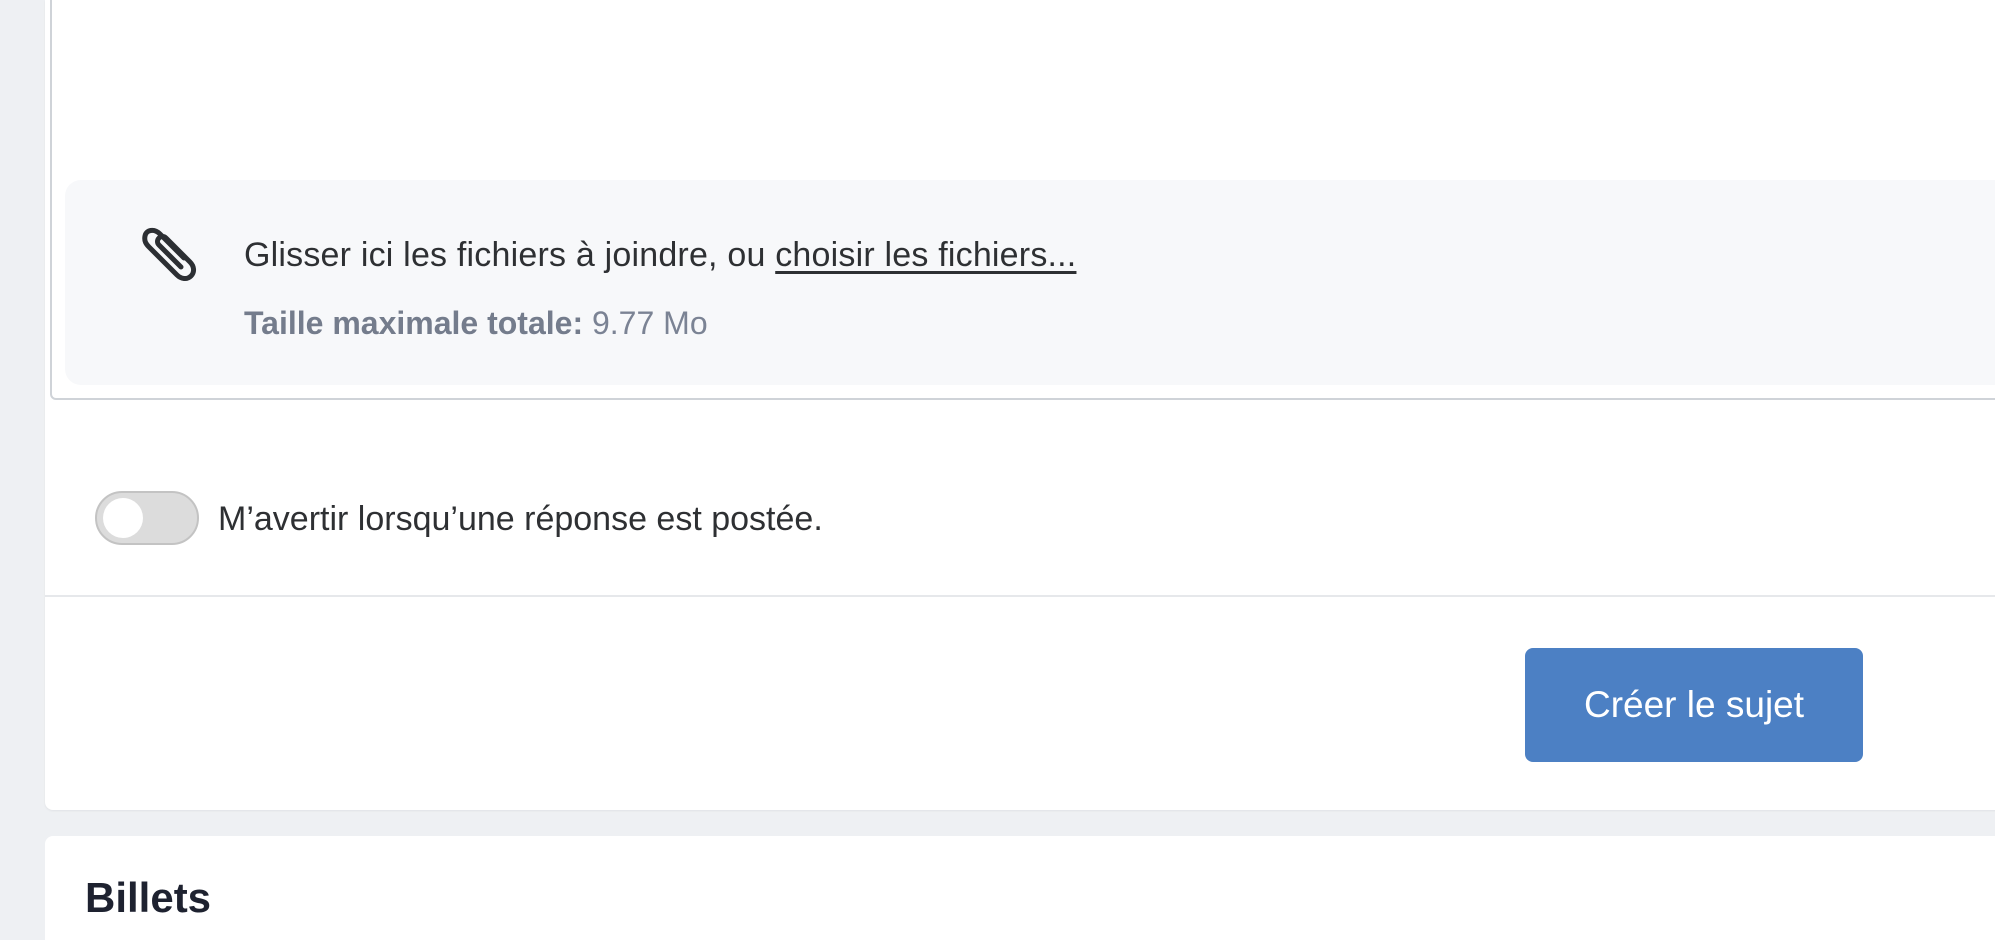  I want to click on dropzone-text: Glisser ici les fichiers à joindre, ou, so click(510, 255).